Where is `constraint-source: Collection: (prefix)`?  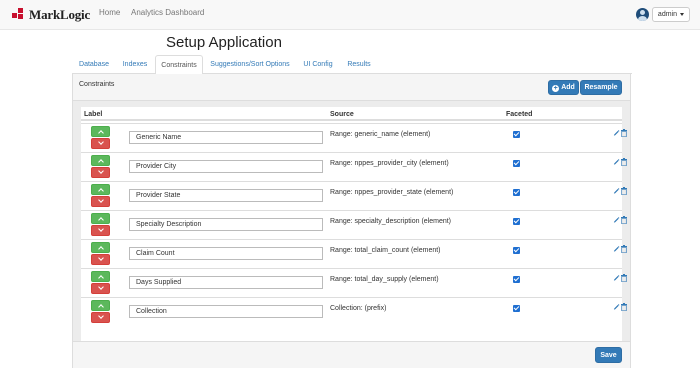
constraint-source: Collection: (prefix) is located at coordinates (358, 308).